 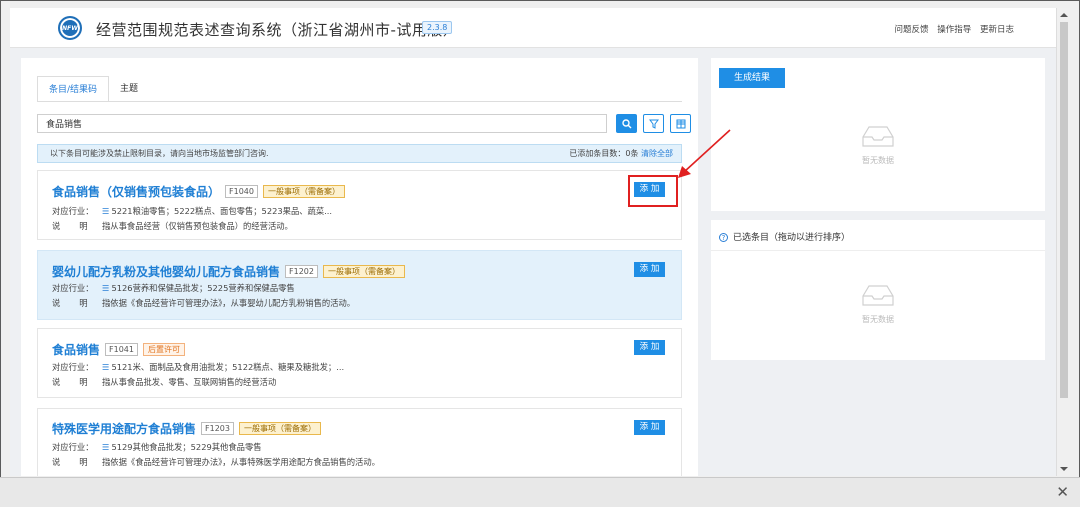 I want to click on scroll-up-arrow, so click(x=1064, y=15).